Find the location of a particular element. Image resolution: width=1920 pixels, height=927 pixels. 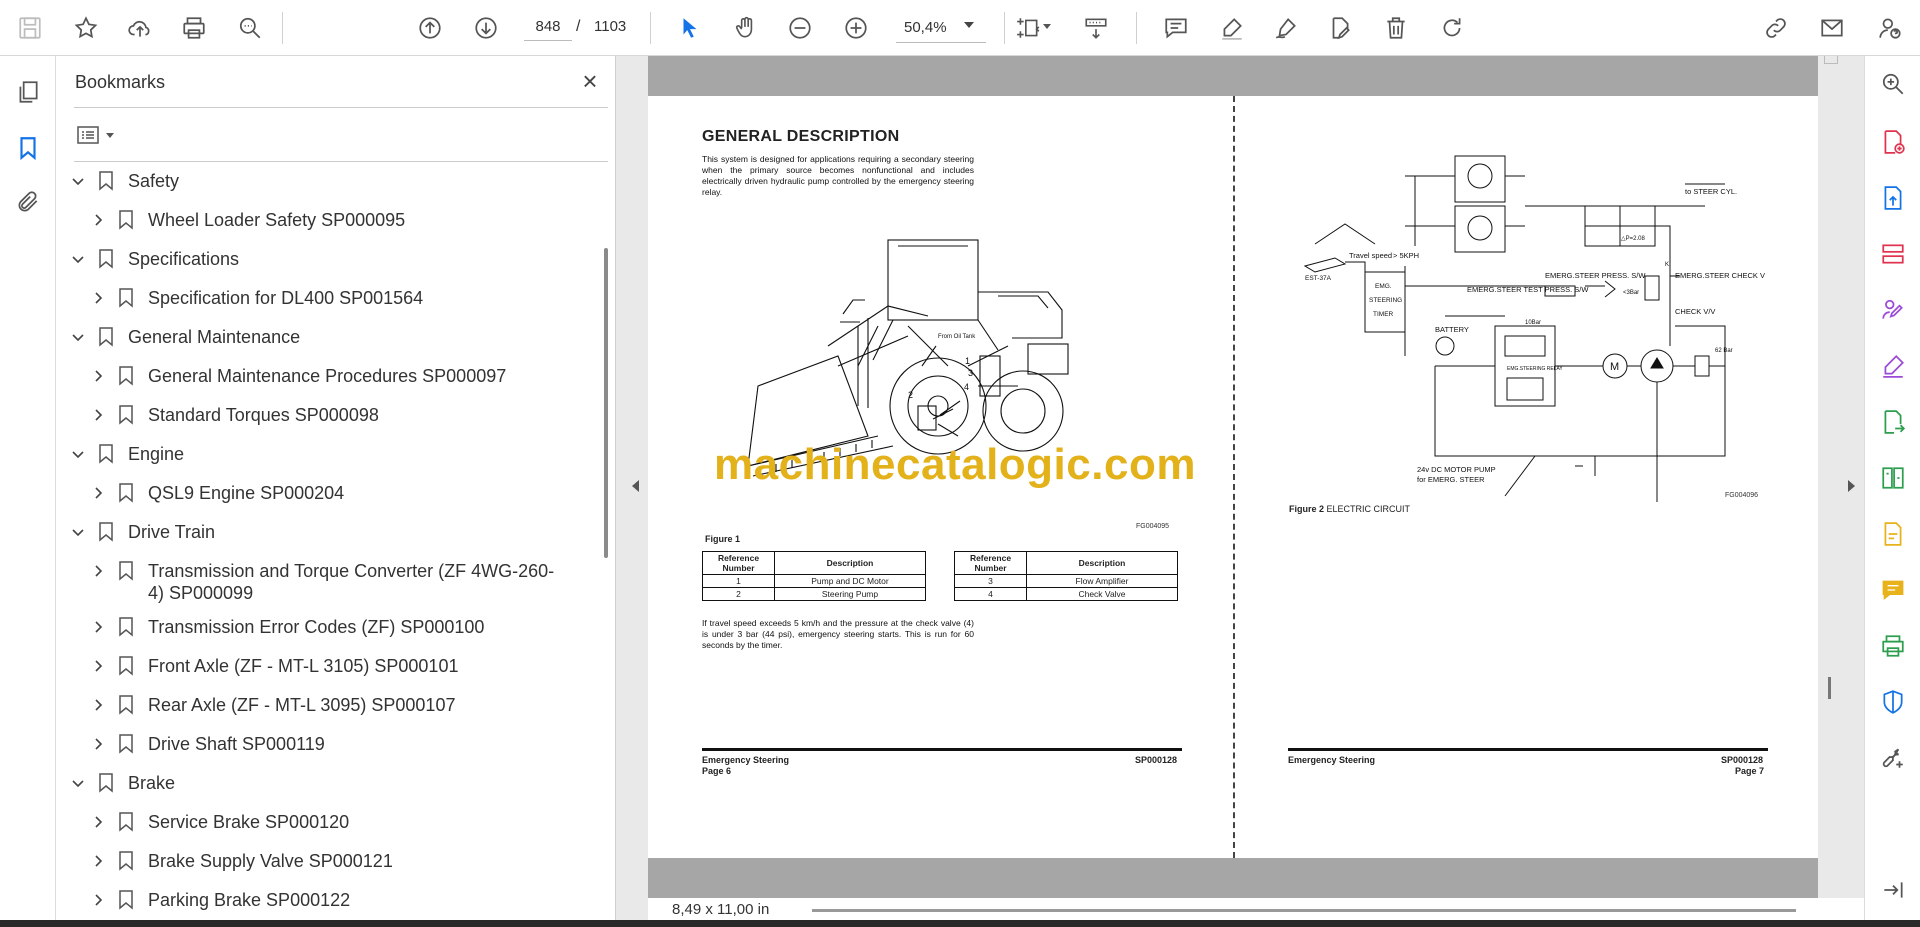

protect-shield-icon is located at coordinates (1893, 702).